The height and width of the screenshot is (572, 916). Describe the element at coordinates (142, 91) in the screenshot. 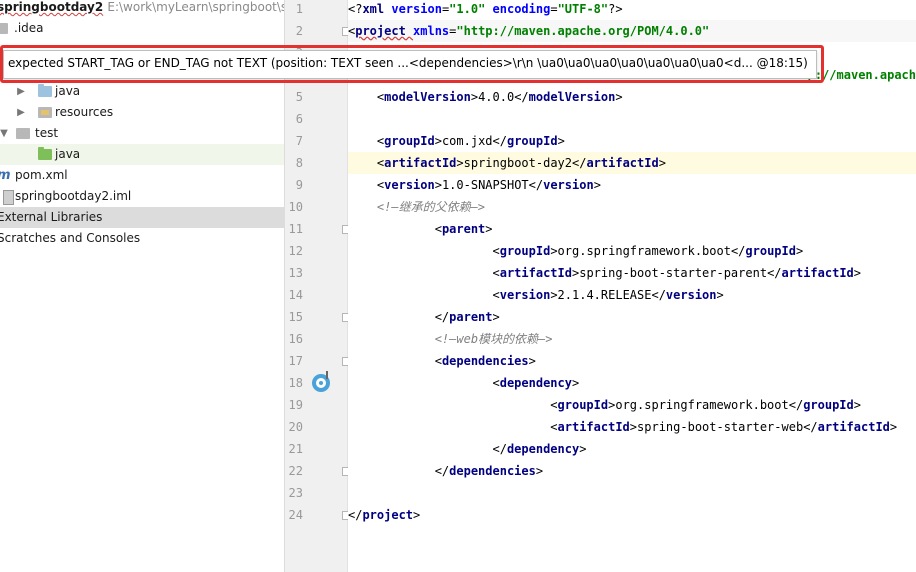

I see `tree-item-java-main: ▶ java` at that location.